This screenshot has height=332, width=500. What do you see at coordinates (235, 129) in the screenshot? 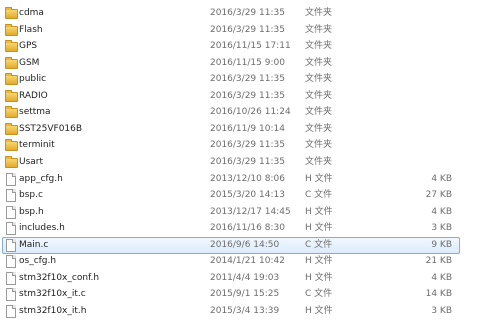
I see `folder-row: SST25VF016B 2016/11/9 10:14 文件夹` at bounding box center [235, 129].